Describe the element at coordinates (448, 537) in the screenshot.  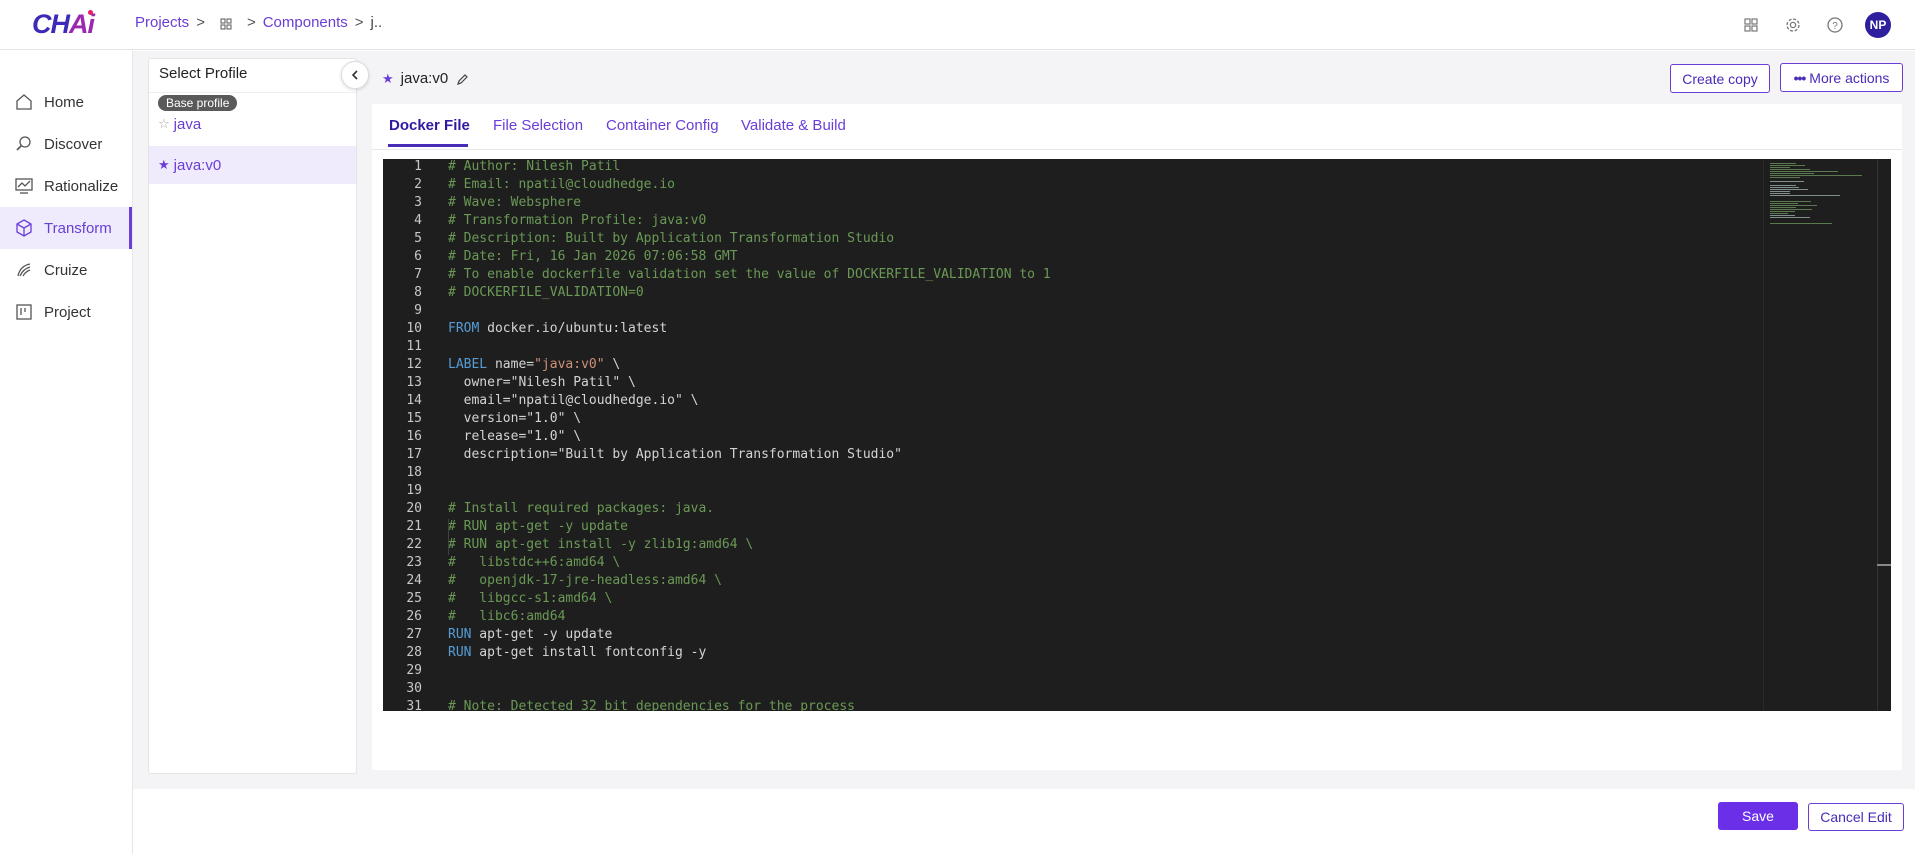
I see `indent-guide` at that location.